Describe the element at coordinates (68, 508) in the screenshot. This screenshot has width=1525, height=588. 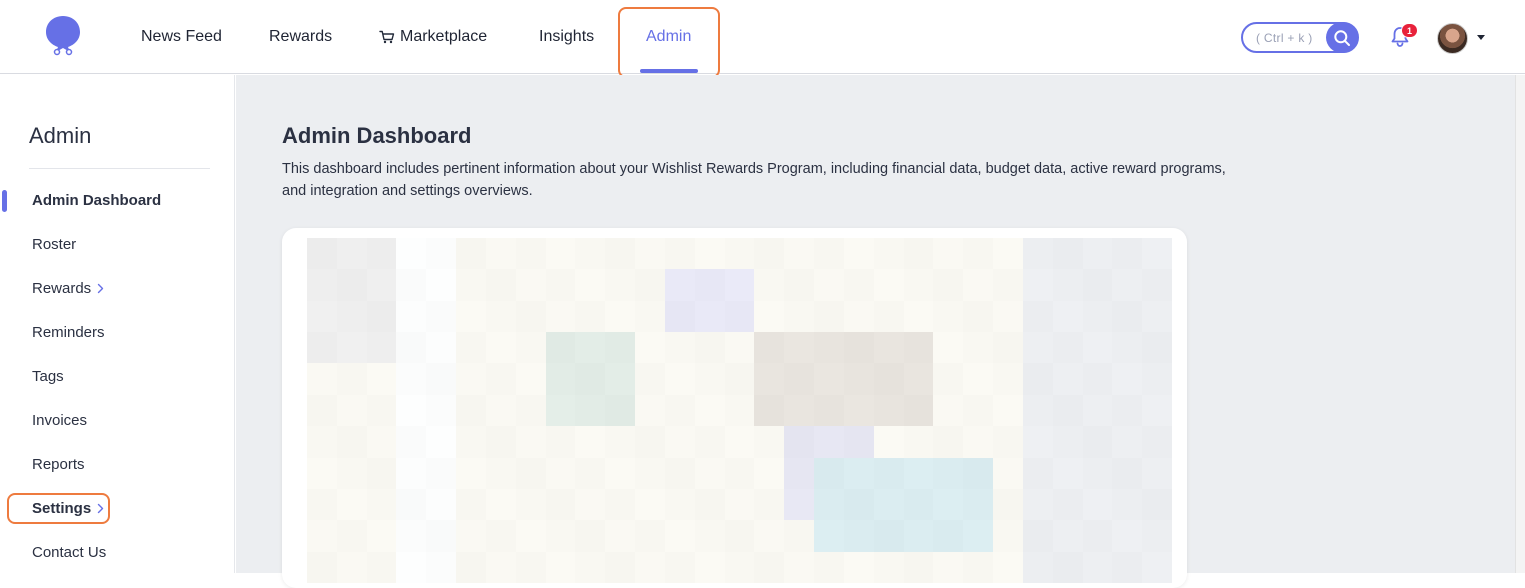
I see `sidebar-item-settings: Settings` at that location.